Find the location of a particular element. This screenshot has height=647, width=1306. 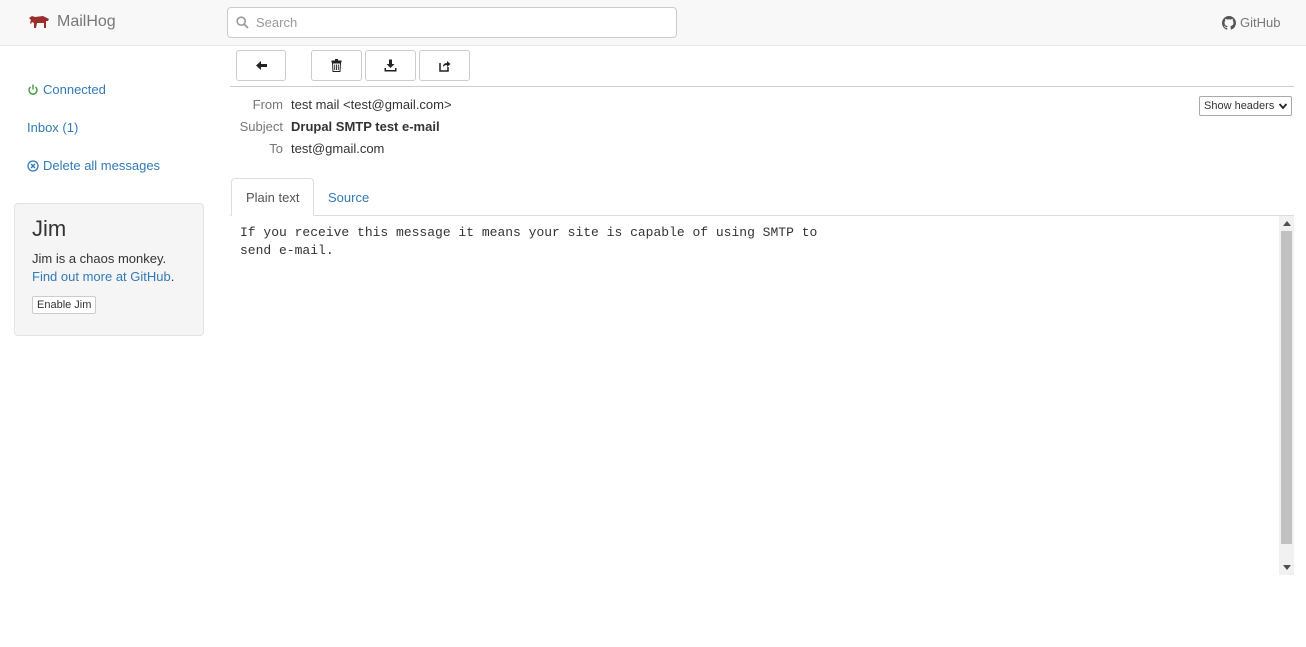

jim-title: Jim is located at coordinates (49, 228).